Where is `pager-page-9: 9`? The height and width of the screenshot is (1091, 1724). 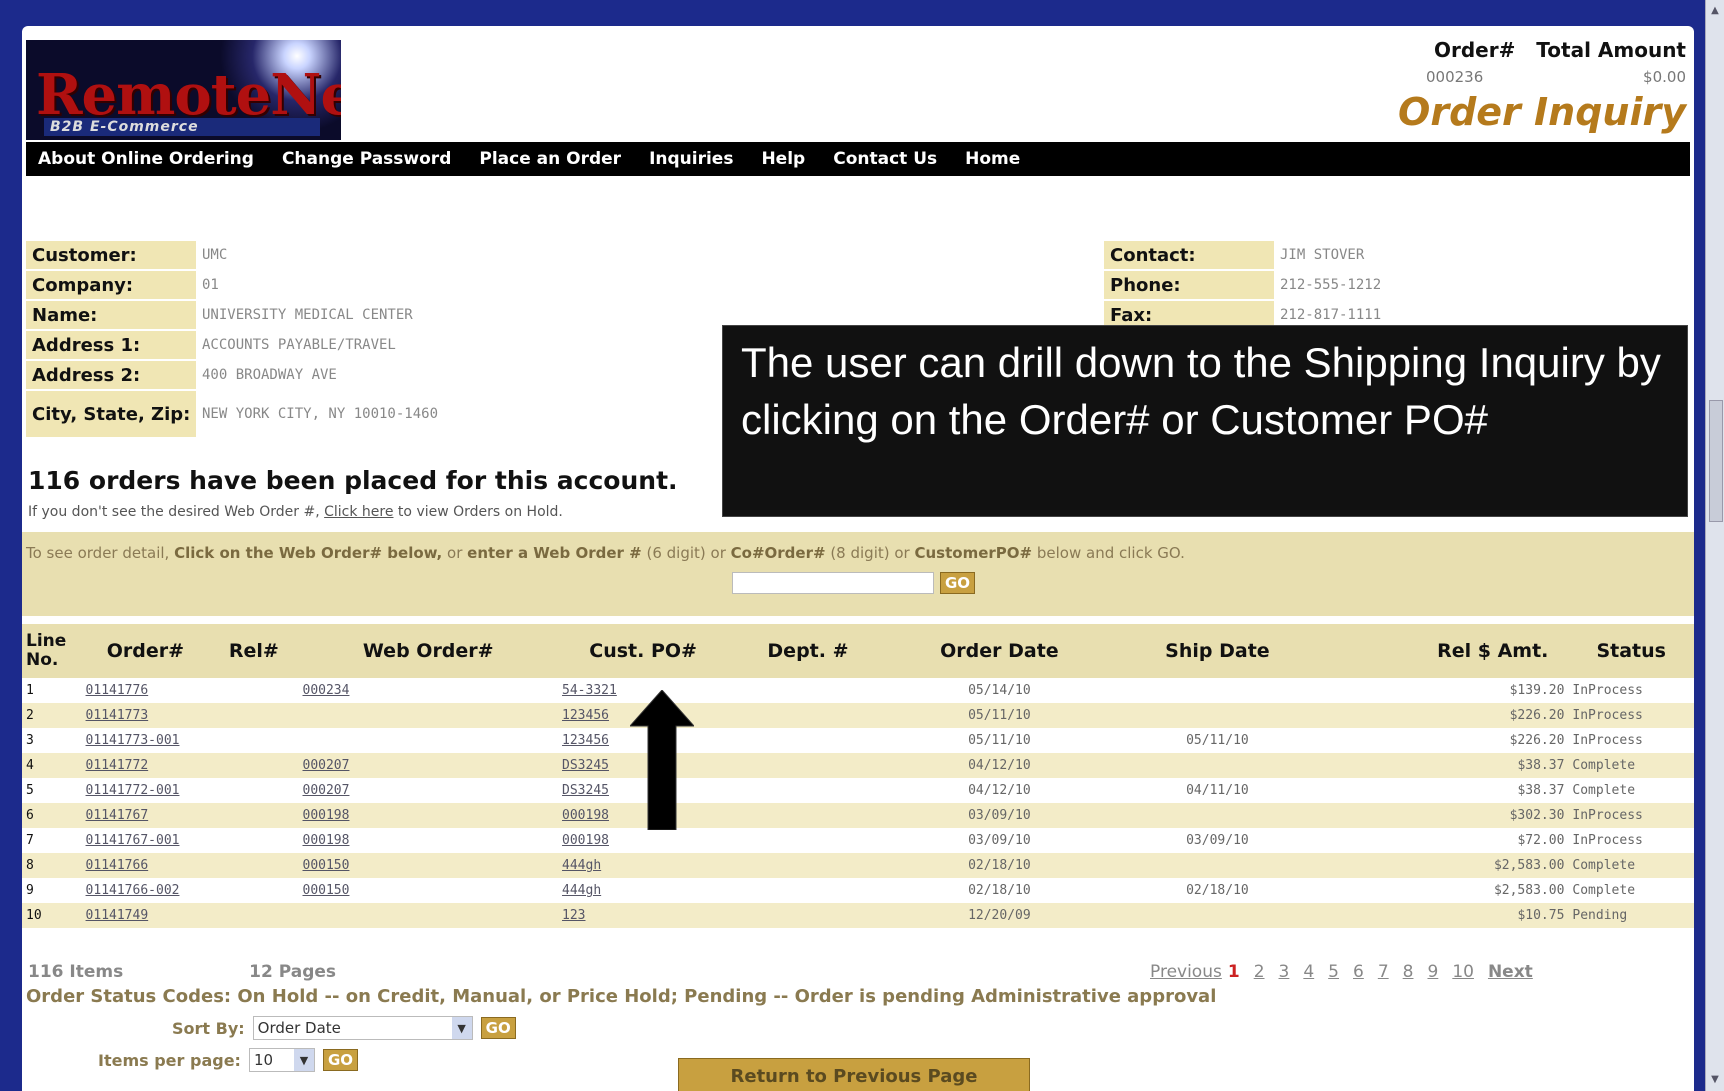 pager-page-9: 9 is located at coordinates (1432, 972).